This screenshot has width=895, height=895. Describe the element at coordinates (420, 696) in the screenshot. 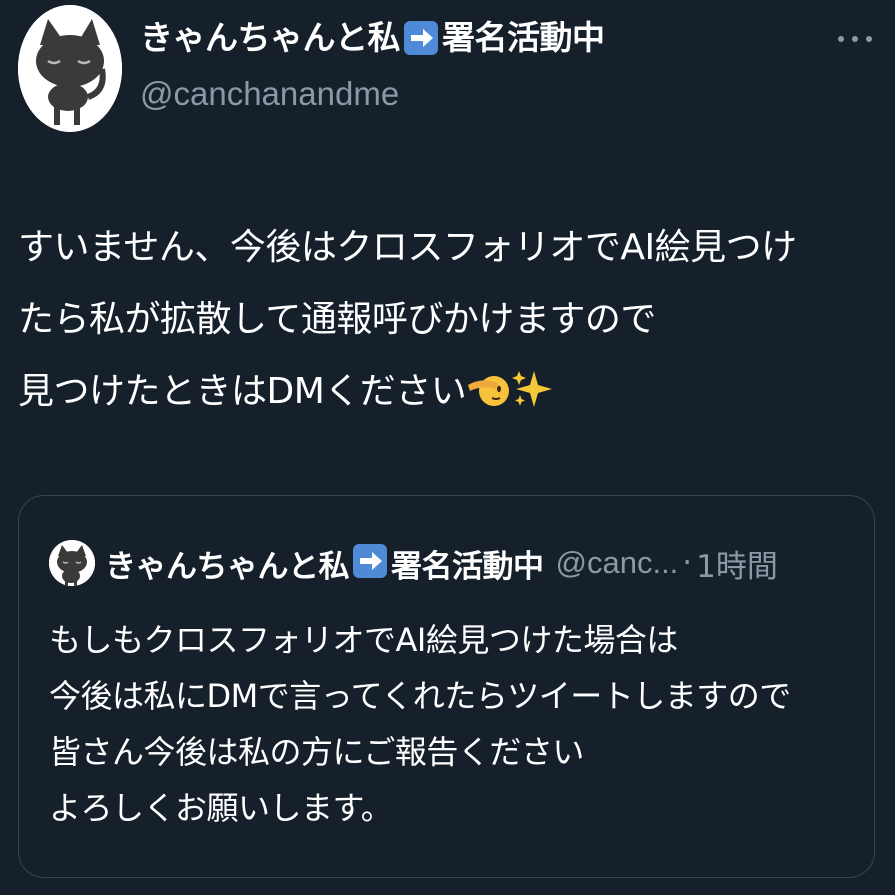

I see `quoted-text-line-2: 今後は私にDMで言ってくれたらツイートしますので` at that location.